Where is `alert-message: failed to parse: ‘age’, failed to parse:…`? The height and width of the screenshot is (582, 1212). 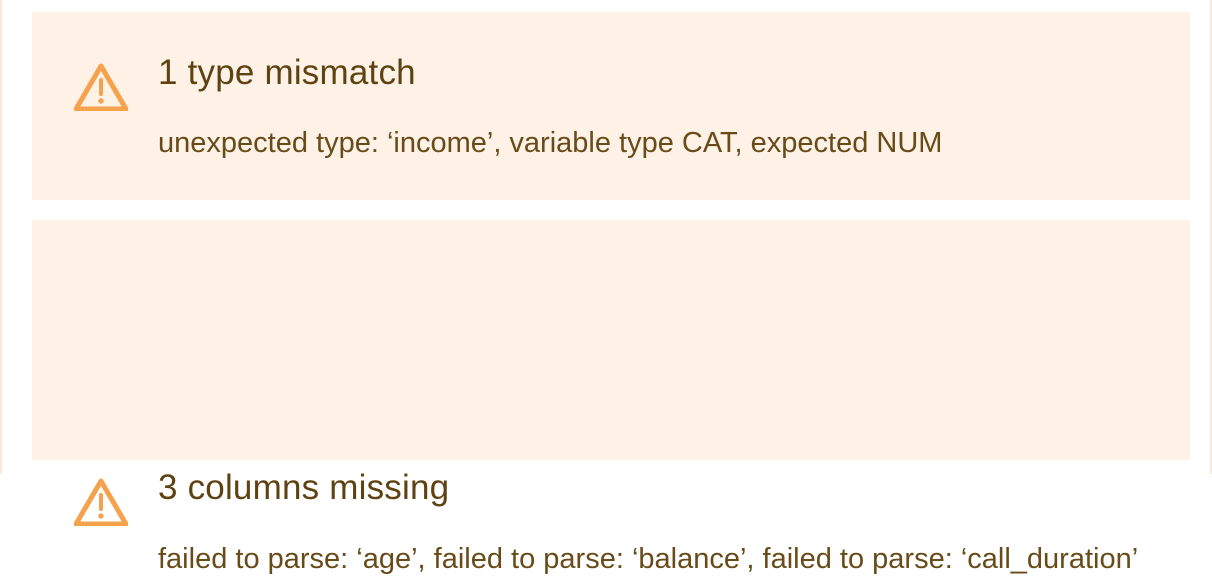
alert-message: failed to parse: ‘age’, failed to parse:… is located at coordinates (648, 559).